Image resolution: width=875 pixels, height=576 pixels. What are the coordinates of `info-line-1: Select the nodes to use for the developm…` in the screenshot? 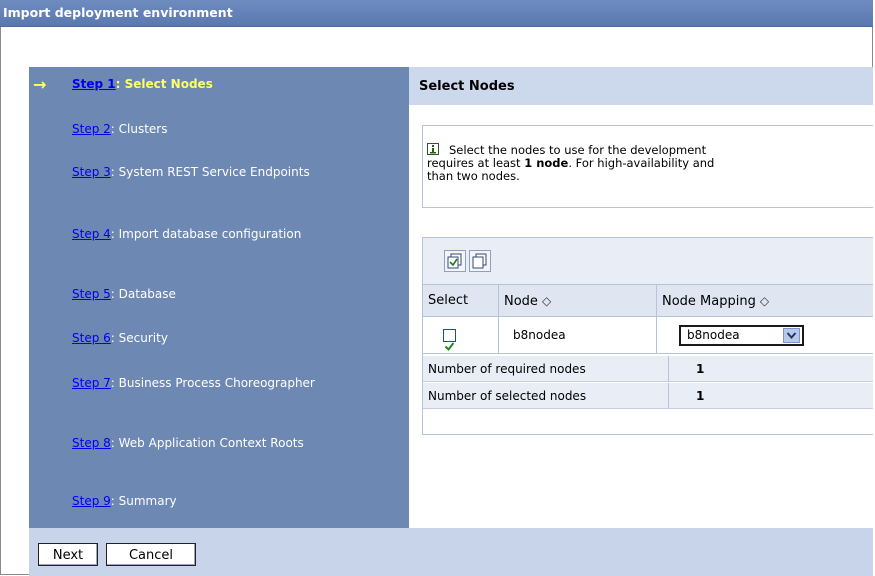 It's located at (578, 150).